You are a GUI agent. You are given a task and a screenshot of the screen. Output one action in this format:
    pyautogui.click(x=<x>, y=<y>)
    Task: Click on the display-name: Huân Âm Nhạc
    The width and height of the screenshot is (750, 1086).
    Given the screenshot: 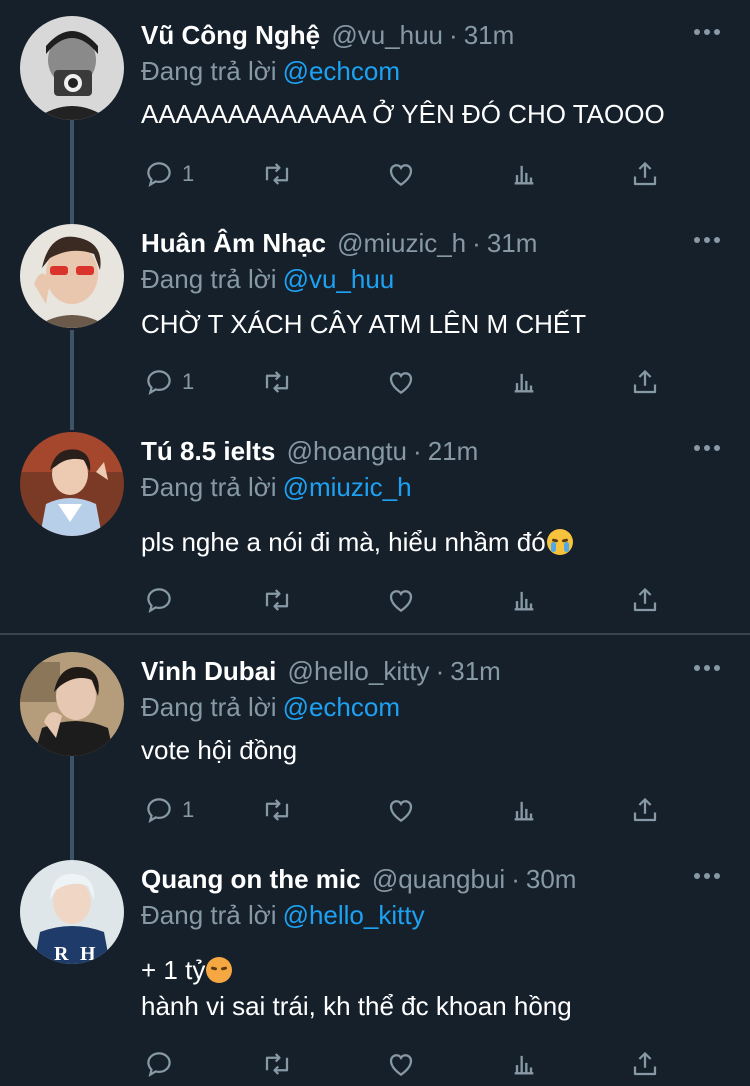 What is the action you would take?
    pyautogui.click(x=233, y=243)
    